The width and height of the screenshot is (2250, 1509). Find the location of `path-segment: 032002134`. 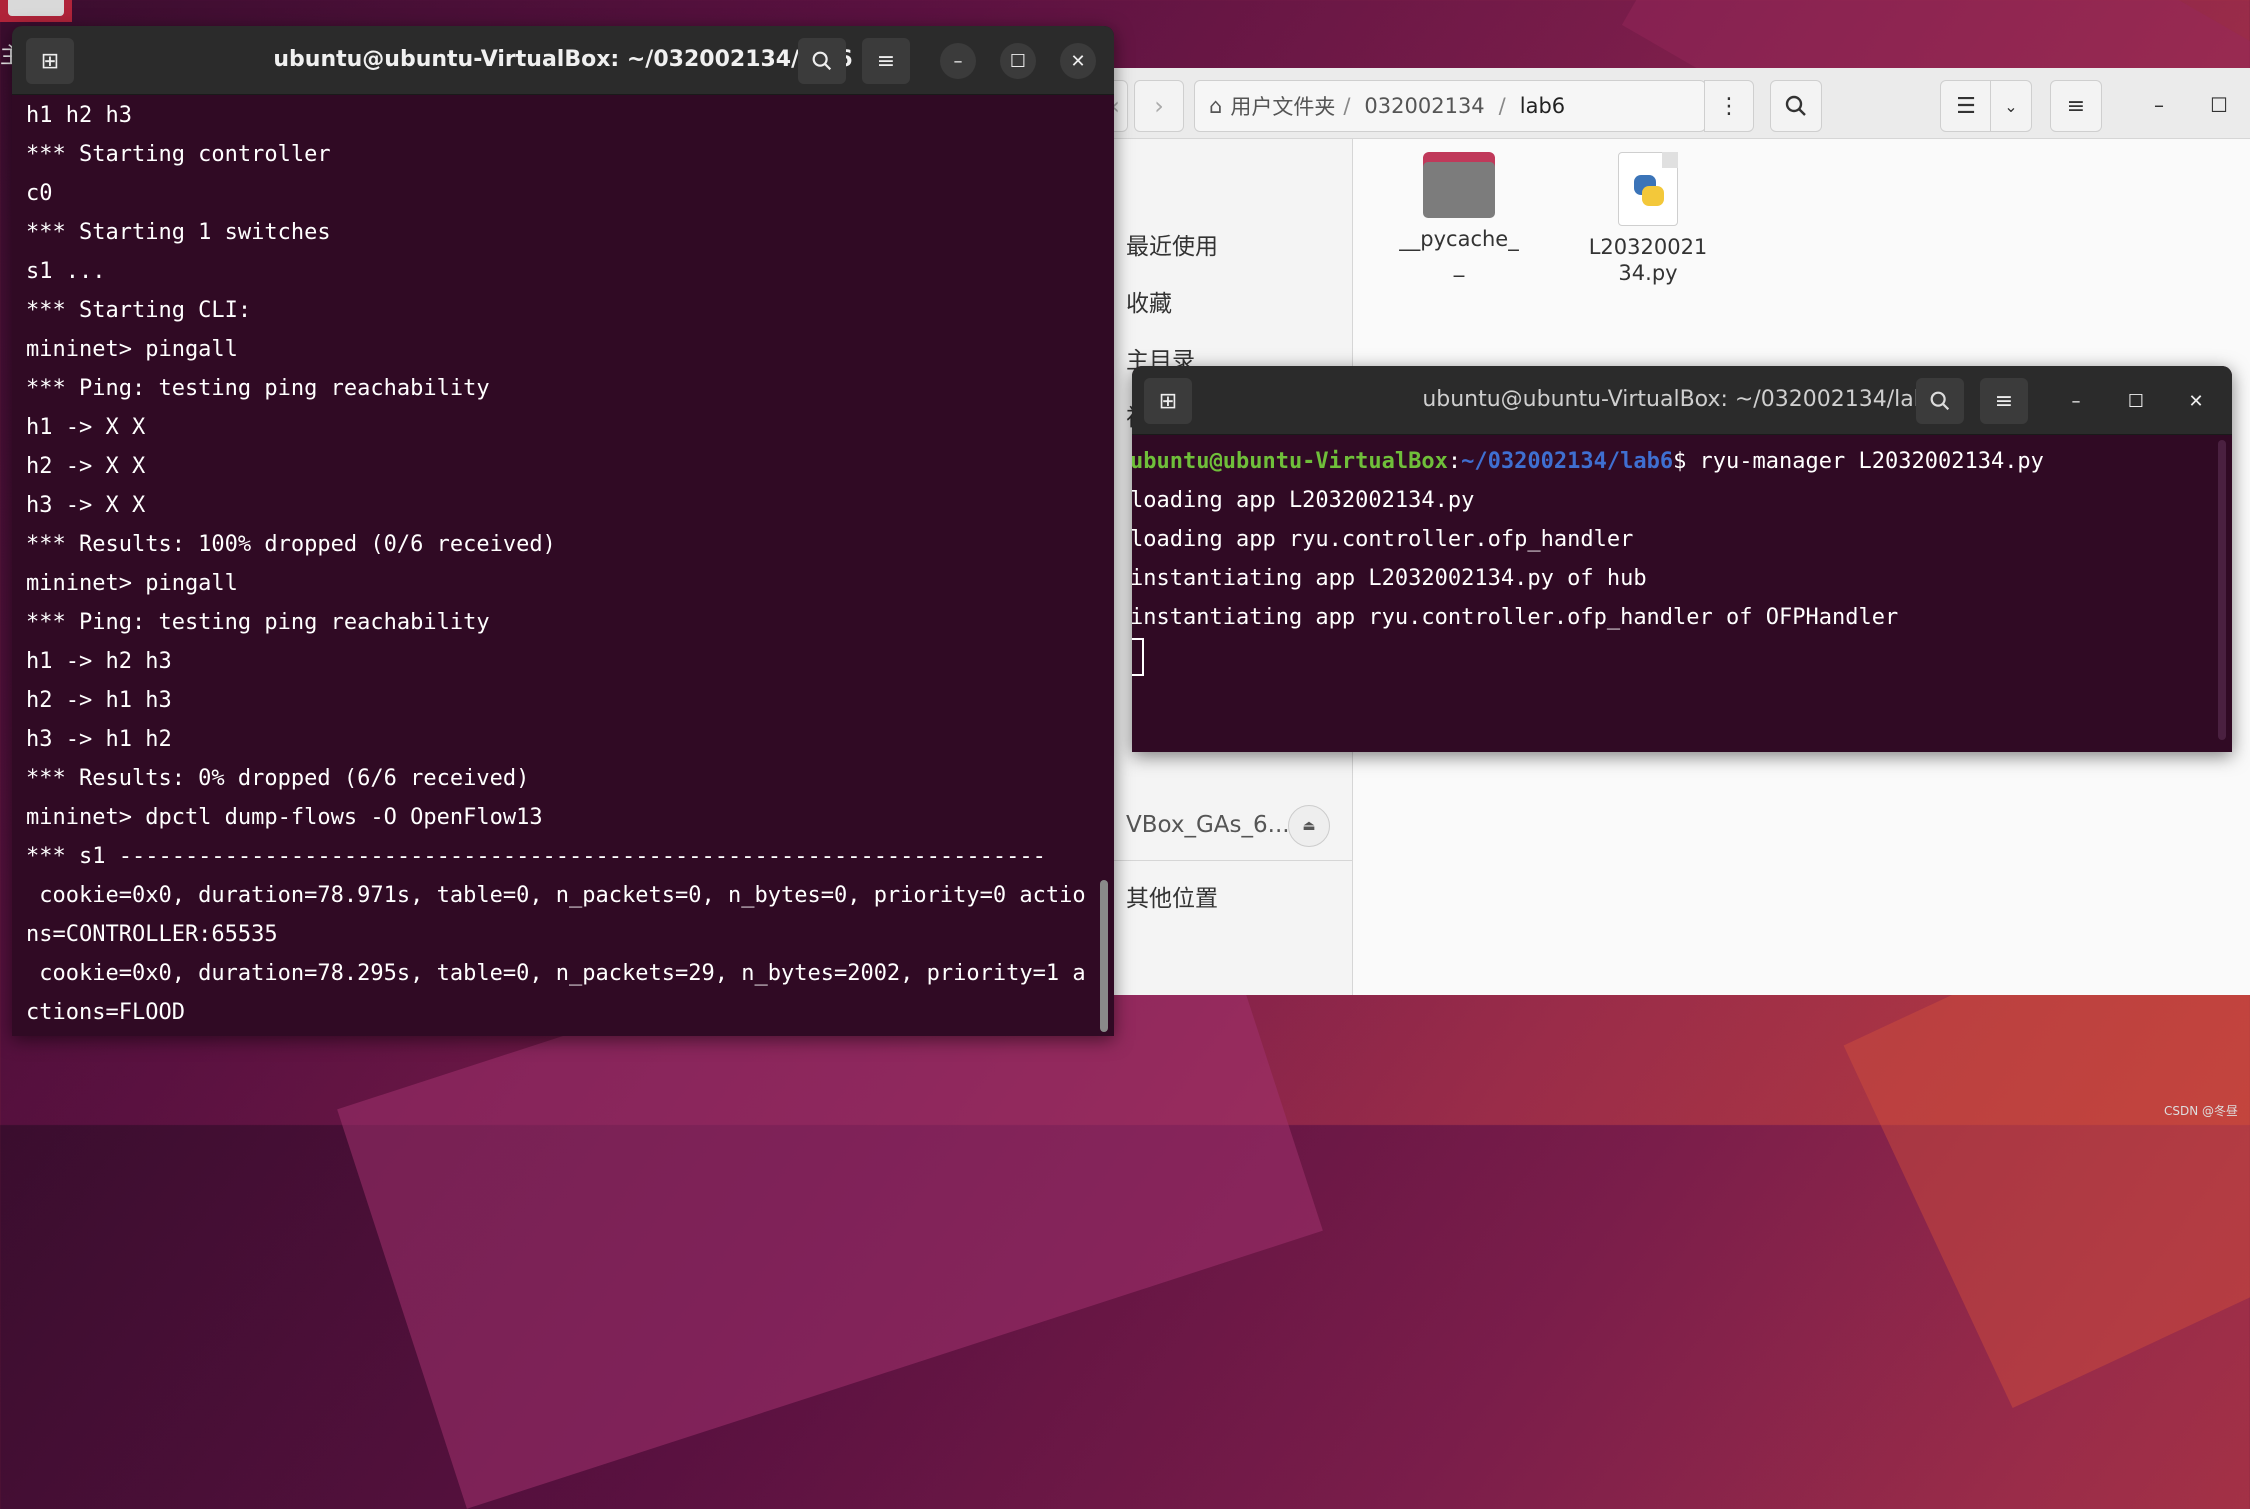

path-segment: 032002134 is located at coordinates (1424, 106).